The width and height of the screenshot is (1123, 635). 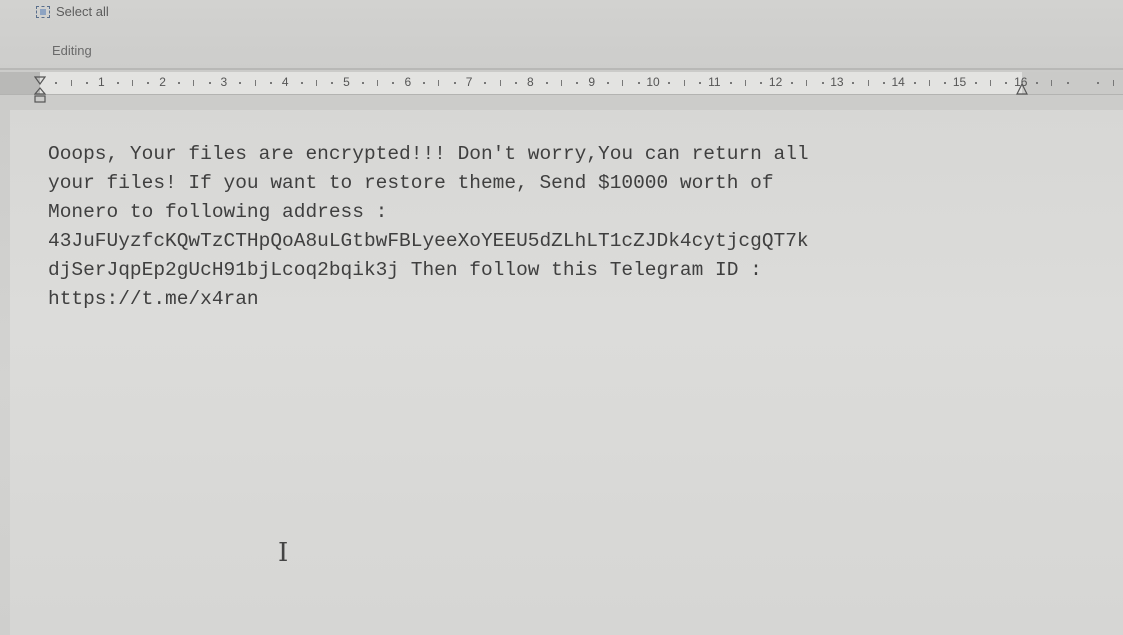 I want to click on ruler-number: 11, so click(x=714, y=82).